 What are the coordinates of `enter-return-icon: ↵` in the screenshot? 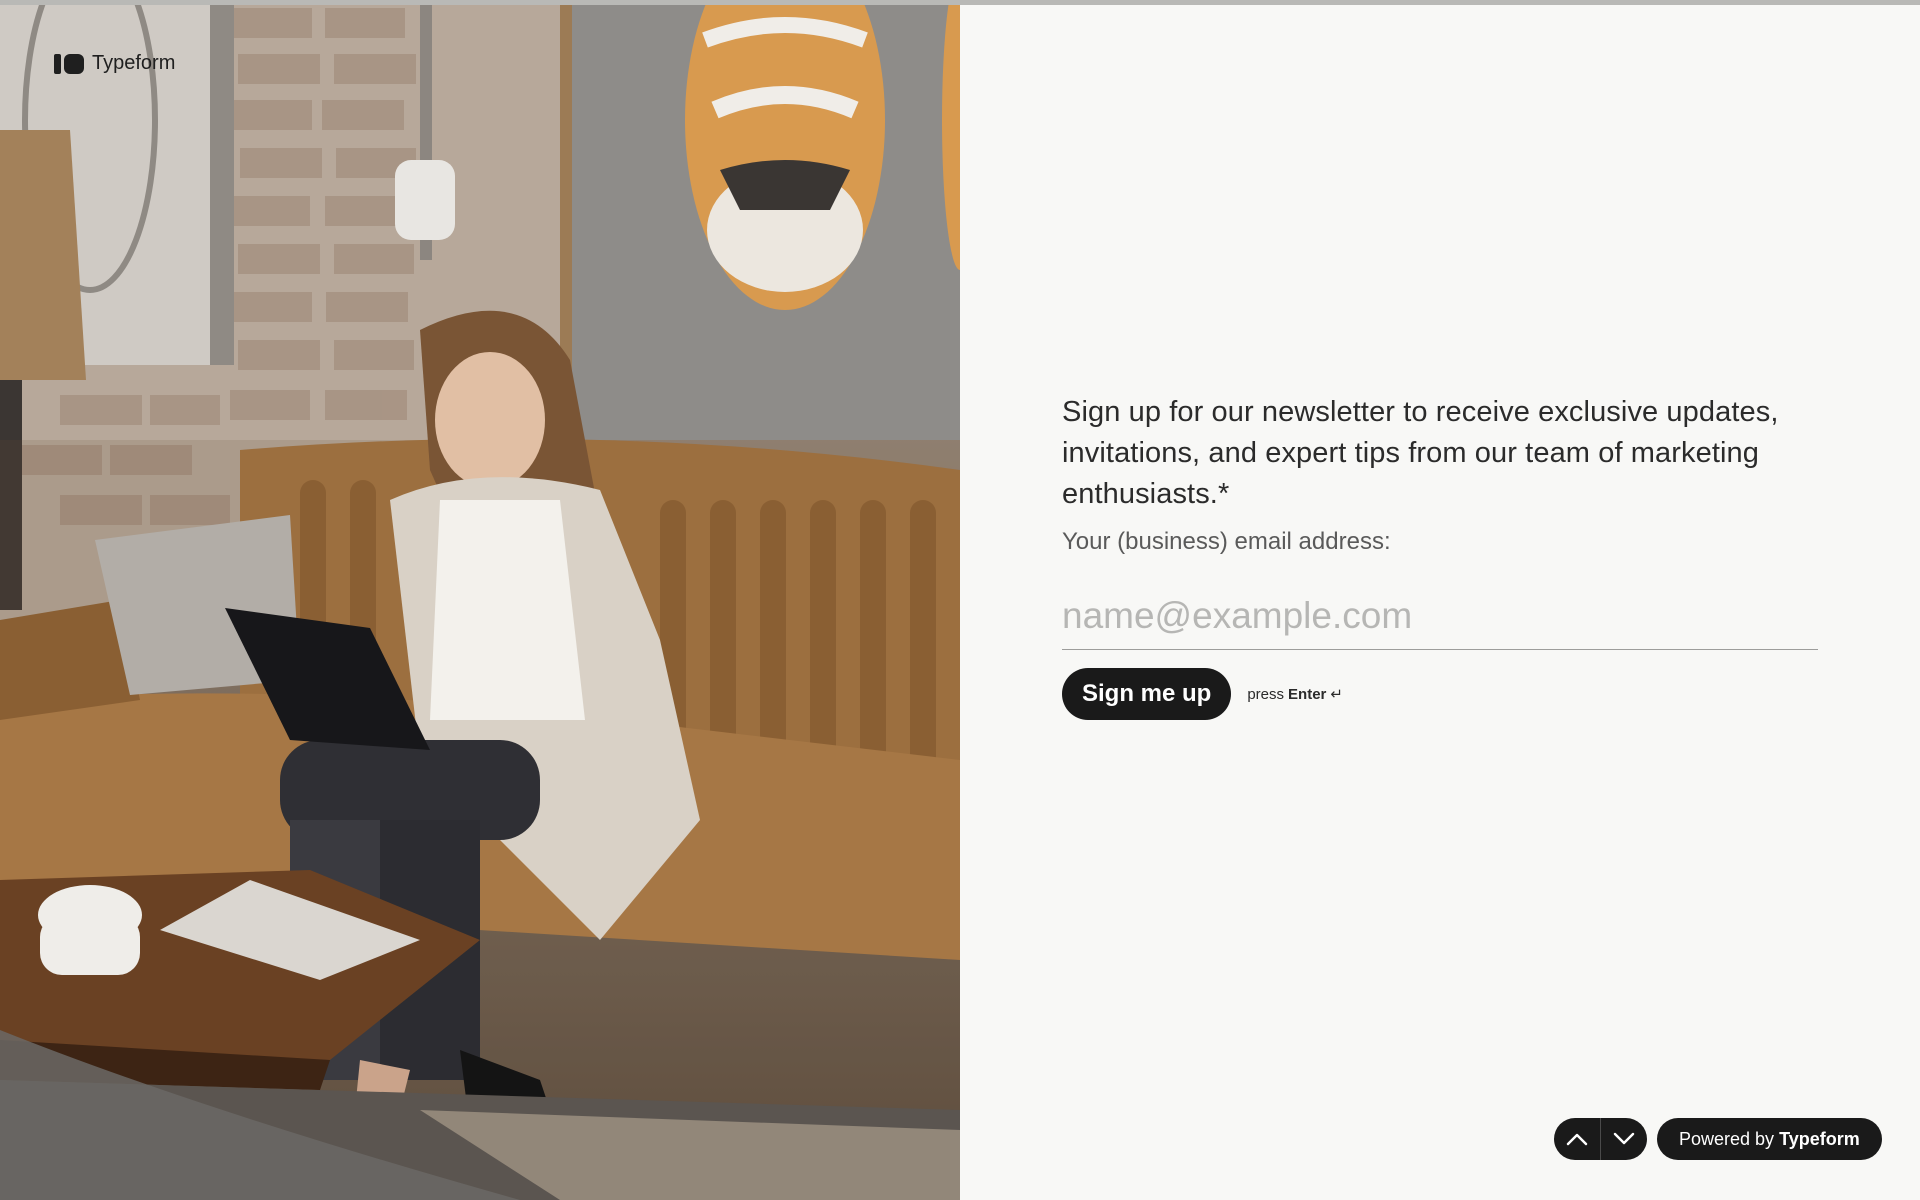 It's located at (1336, 694).